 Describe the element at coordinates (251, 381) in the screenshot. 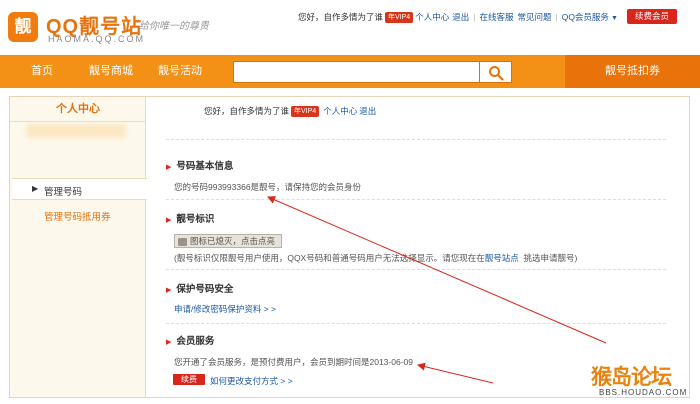

I see `change-payment-link: 如何更改支付方式 > >` at that location.